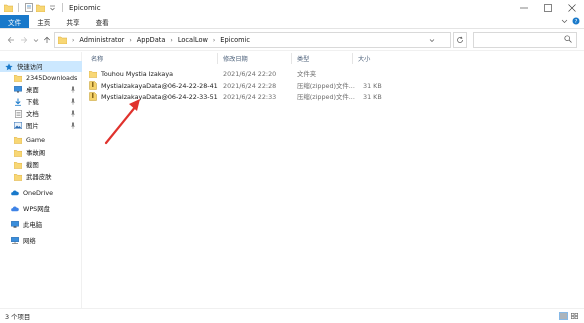 The width and height of the screenshot is (584, 323). I want to click on breadcrumb-appdata: AppData, so click(151, 40).